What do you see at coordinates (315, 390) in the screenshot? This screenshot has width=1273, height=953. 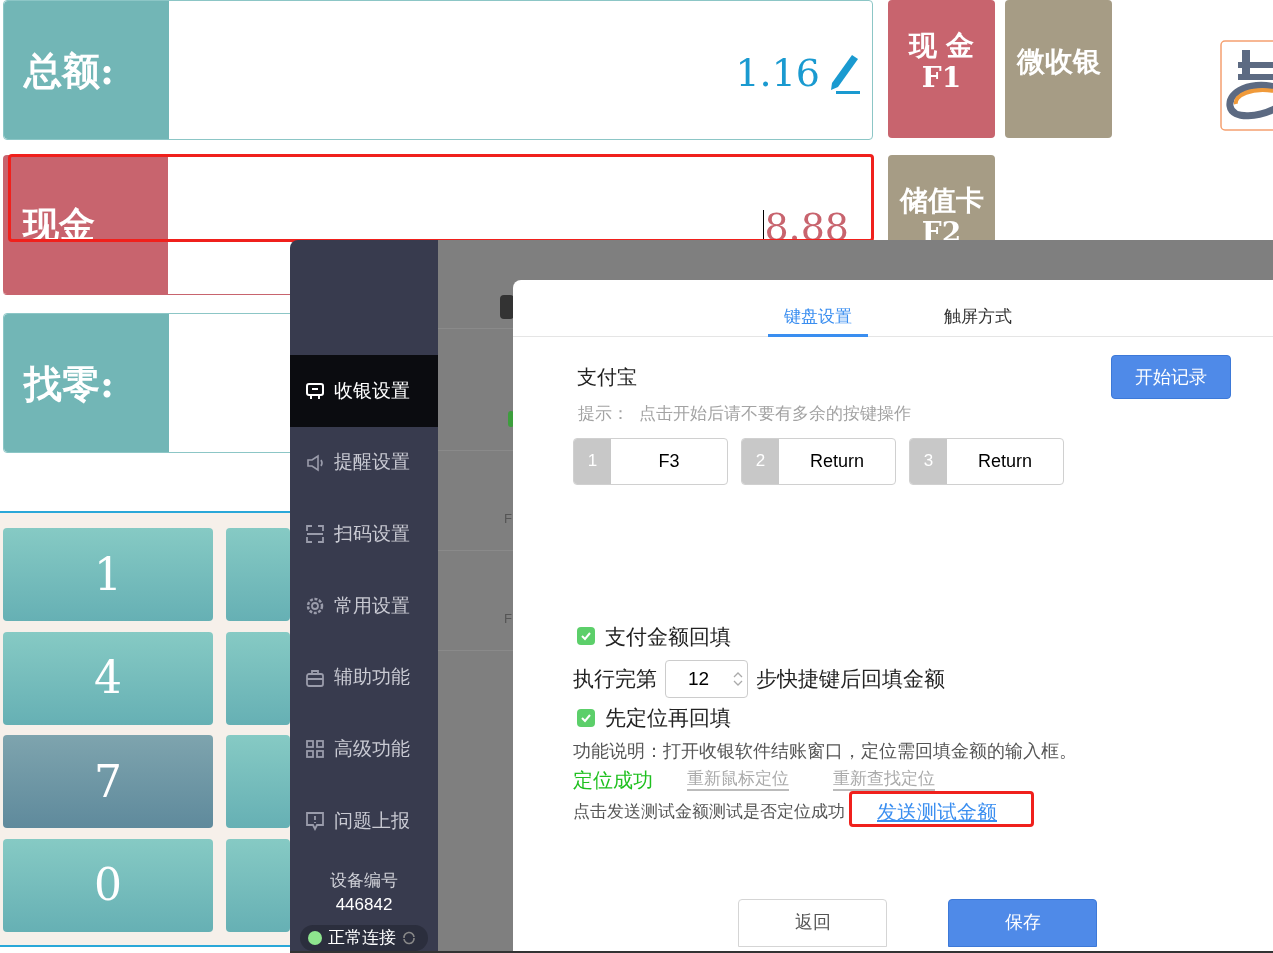 I see `register-icon` at bounding box center [315, 390].